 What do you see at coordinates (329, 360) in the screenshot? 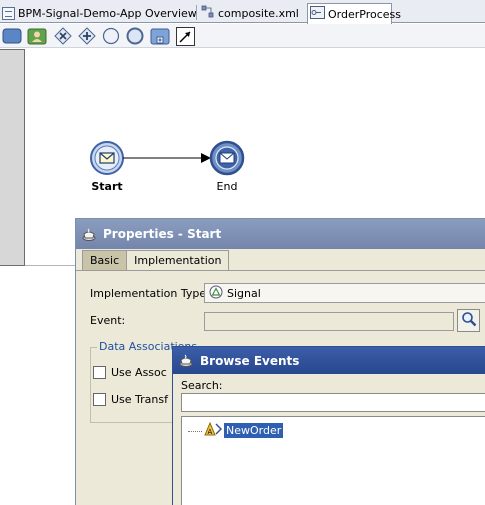
I see `browse-events-titlebar: Browse Events` at bounding box center [329, 360].